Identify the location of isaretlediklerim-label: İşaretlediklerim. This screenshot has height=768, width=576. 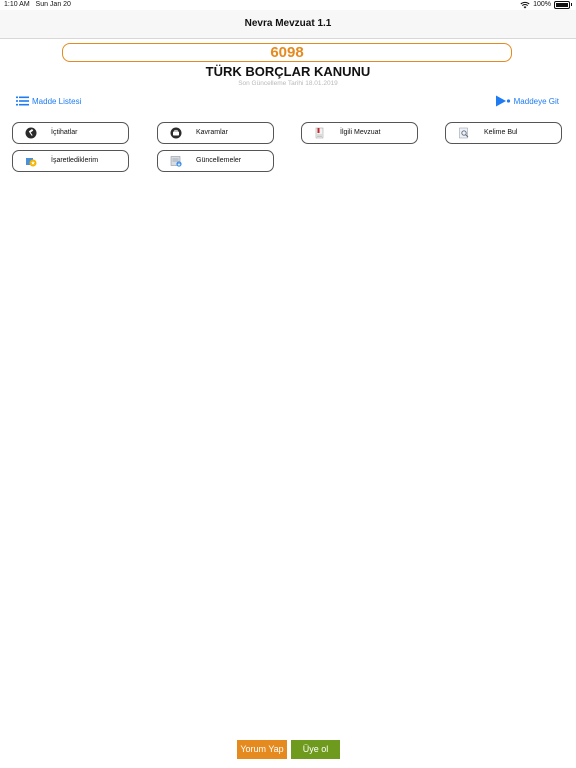
(75, 160).